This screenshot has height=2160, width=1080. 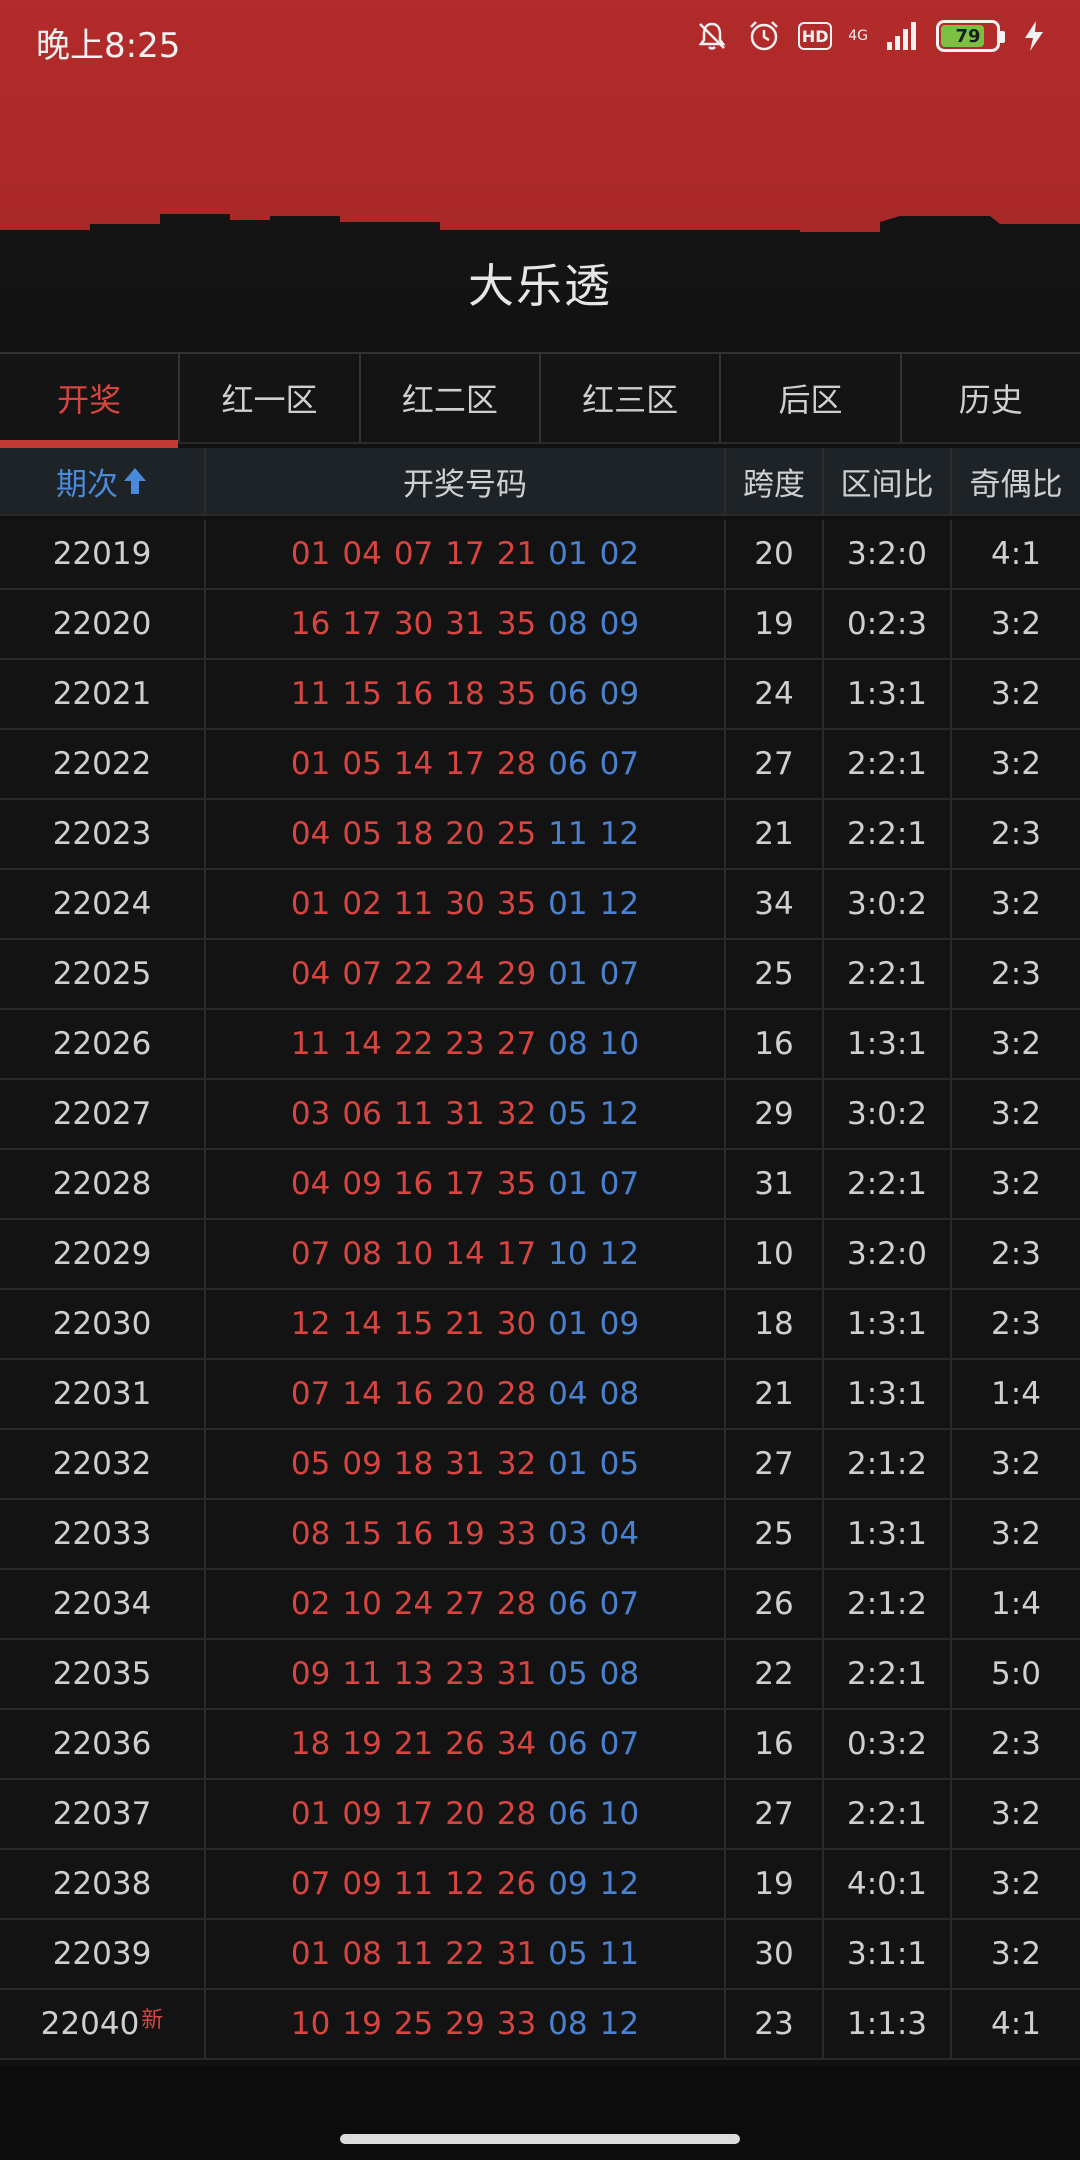 What do you see at coordinates (103, 2024) in the screenshot?
I see `issue-cell: 22040 新` at bounding box center [103, 2024].